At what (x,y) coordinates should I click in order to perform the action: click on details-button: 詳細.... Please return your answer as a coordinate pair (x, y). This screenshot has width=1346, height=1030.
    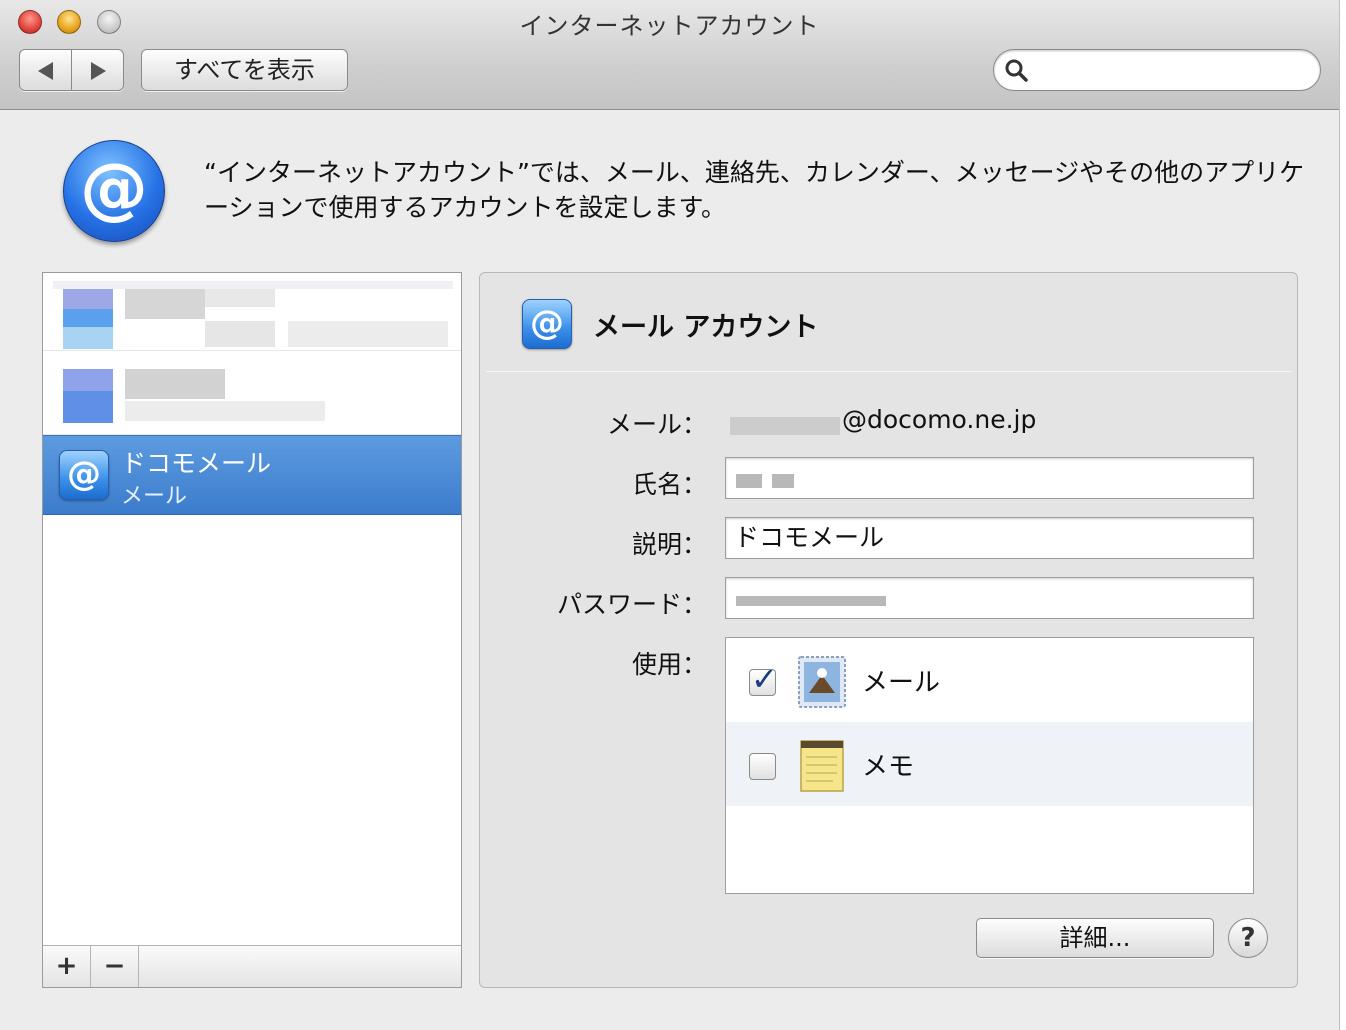
    Looking at the image, I should click on (1095, 938).